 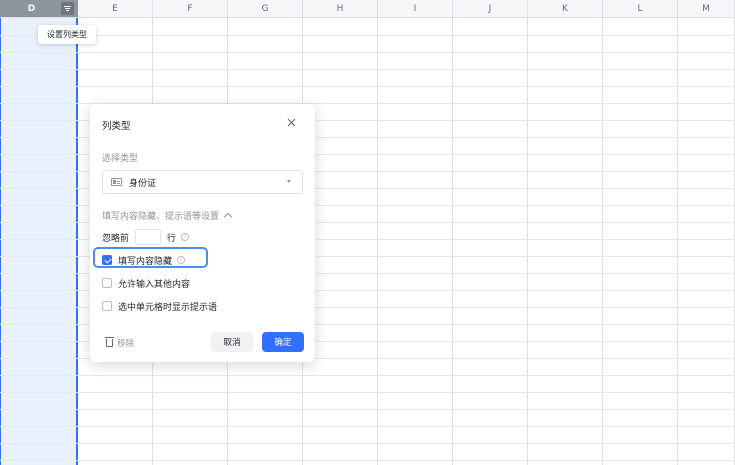 I want to click on column-header-label: F, so click(x=190, y=8).